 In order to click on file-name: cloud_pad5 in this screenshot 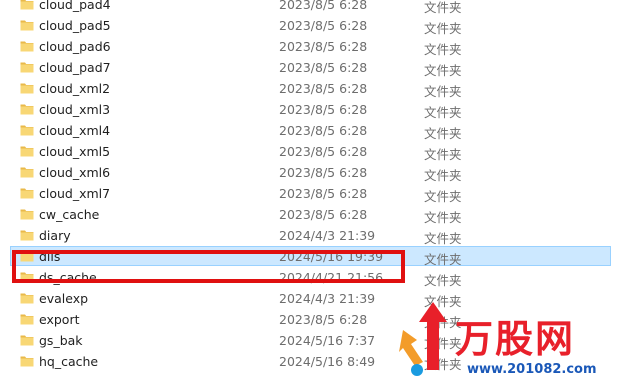, I will do `click(75, 25)`.